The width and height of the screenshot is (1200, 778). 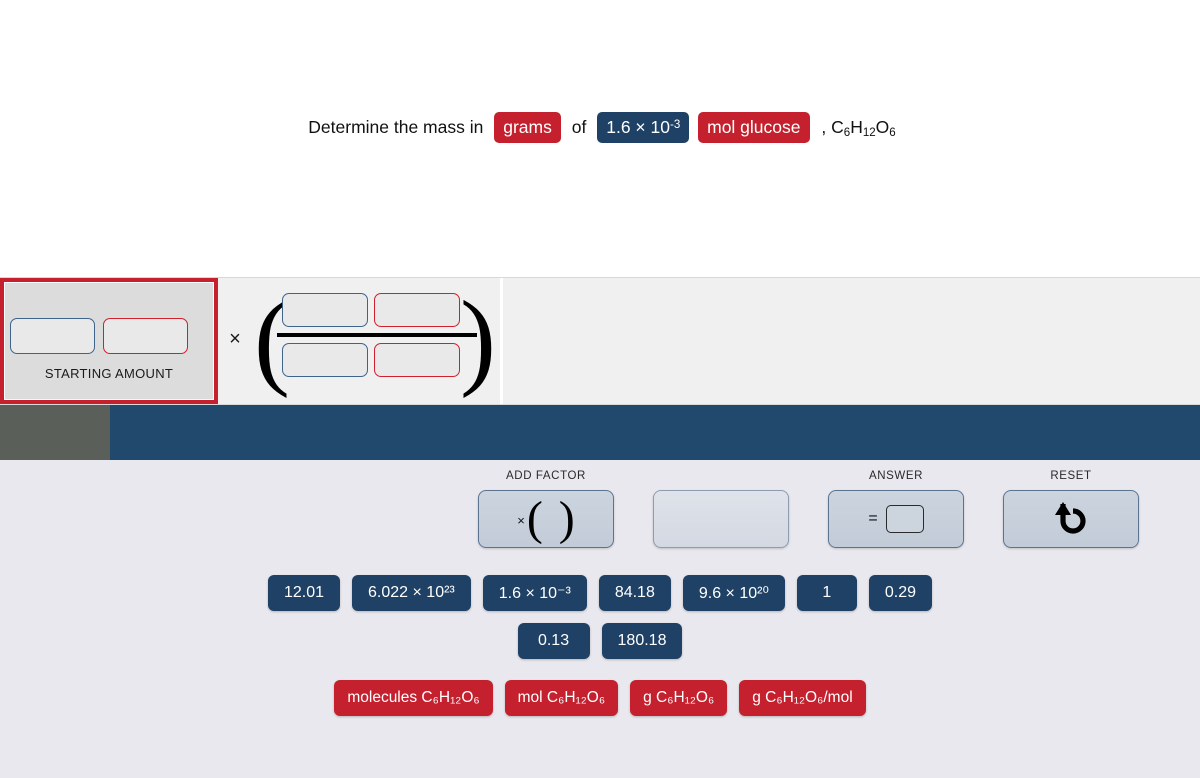 I want to click on unit-tile: g C₆H₁₂O₆, so click(x=679, y=698).